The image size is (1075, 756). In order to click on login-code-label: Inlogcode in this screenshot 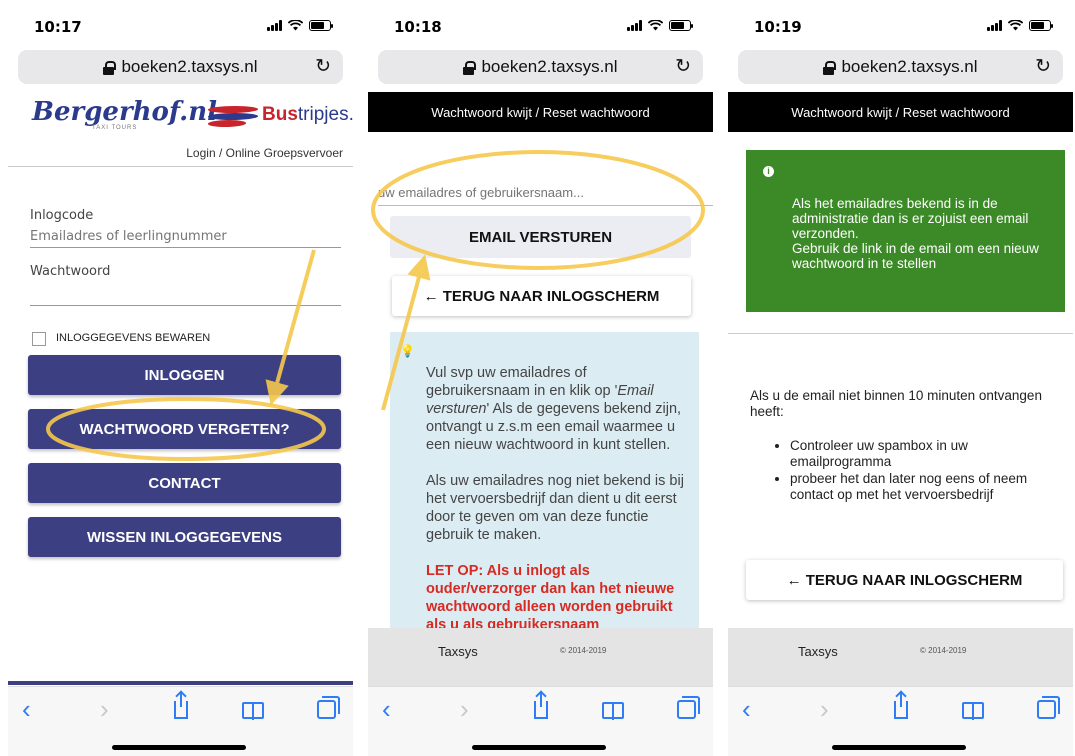, I will do `click(62, 215)`.